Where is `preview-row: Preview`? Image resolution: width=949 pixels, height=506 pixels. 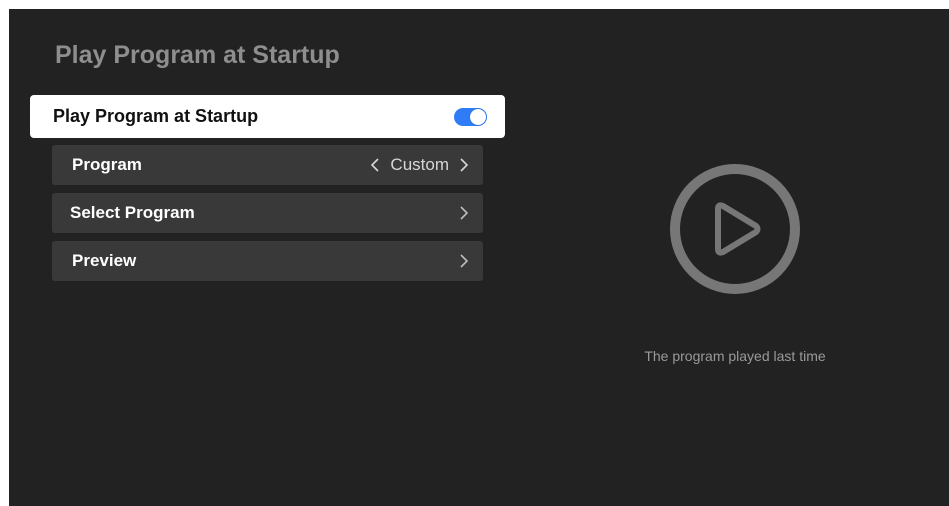 preview-row: Preview is located at coordinates (267, 261).